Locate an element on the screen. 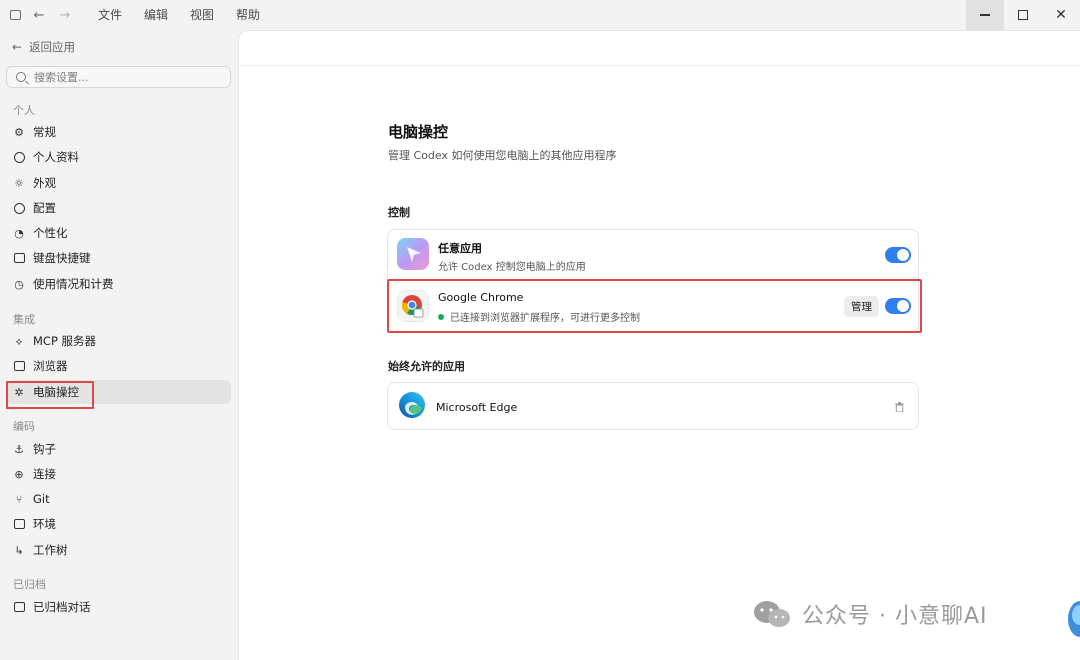  edge-title: Microsoft Edge is located at coordinates (477, 407).